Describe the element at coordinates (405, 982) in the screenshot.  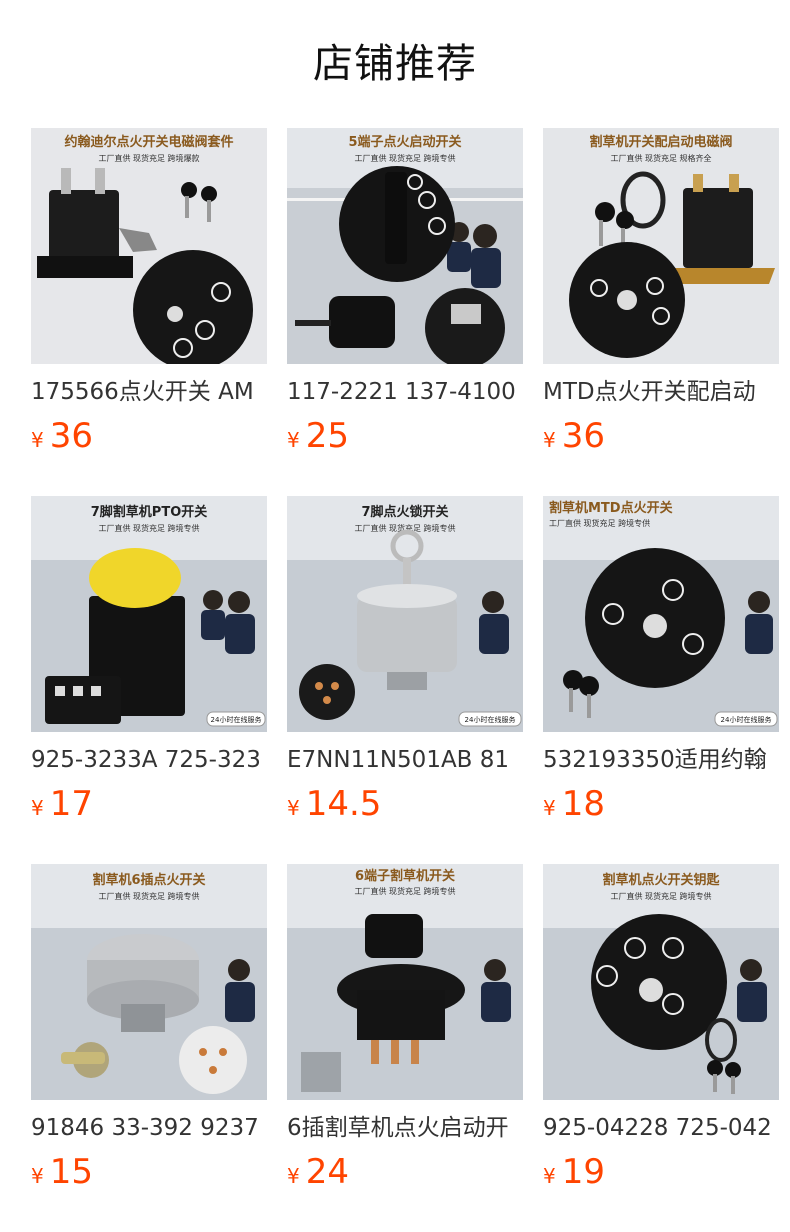
I see `product-image: 6端子割草机开关 工厂直供 现货充足 跨境专供` at that location.